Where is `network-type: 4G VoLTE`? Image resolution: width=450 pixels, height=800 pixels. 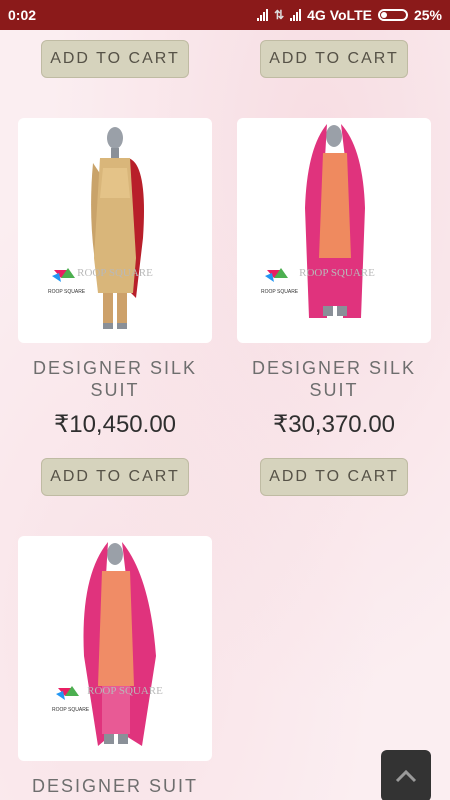 network-type: 4G VoLTE is located at coordinates (339, 15).